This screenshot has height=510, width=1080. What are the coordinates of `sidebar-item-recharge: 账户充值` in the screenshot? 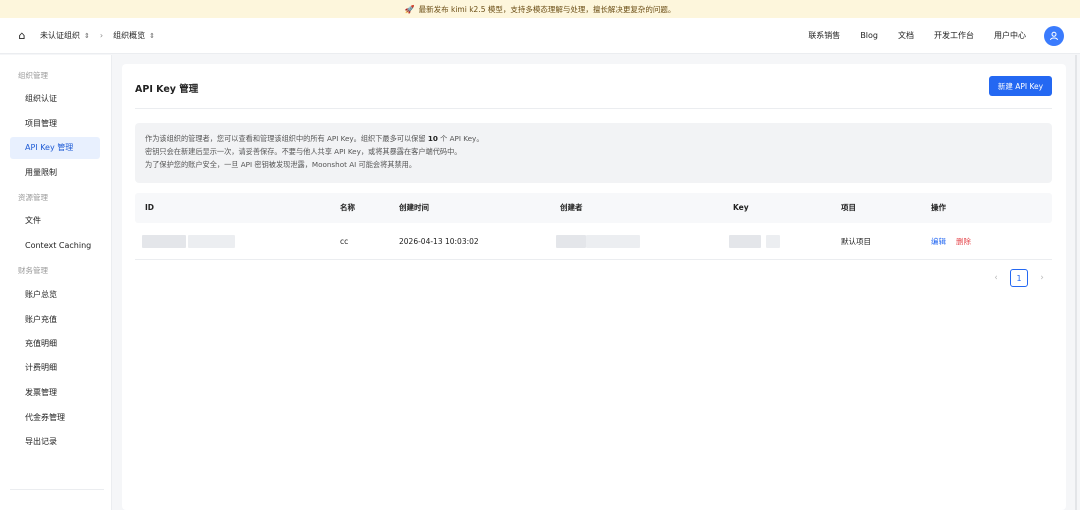 It's located at (55, 320).